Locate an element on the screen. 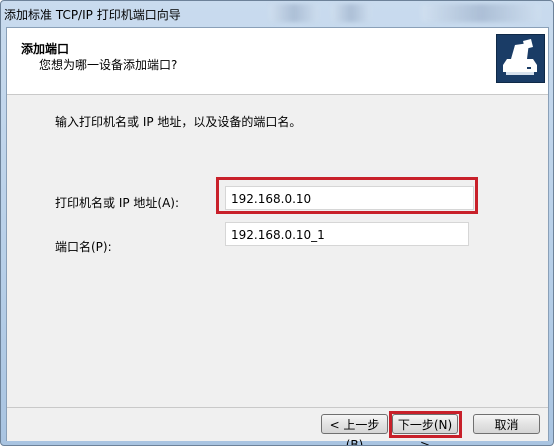 The width and height of the screenshot is (554, 446). wizard-footer: < 上一步(B) 下一步(N) > 取消 is located at coordinates (277, 426).